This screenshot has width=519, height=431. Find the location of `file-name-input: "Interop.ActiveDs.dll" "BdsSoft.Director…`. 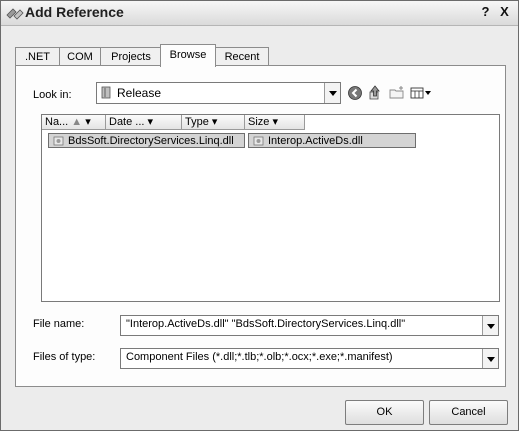

file-name-input: "Interop.ActiveDs.dll" "BdsSoft.Director… is located at coordinates (309, 325).